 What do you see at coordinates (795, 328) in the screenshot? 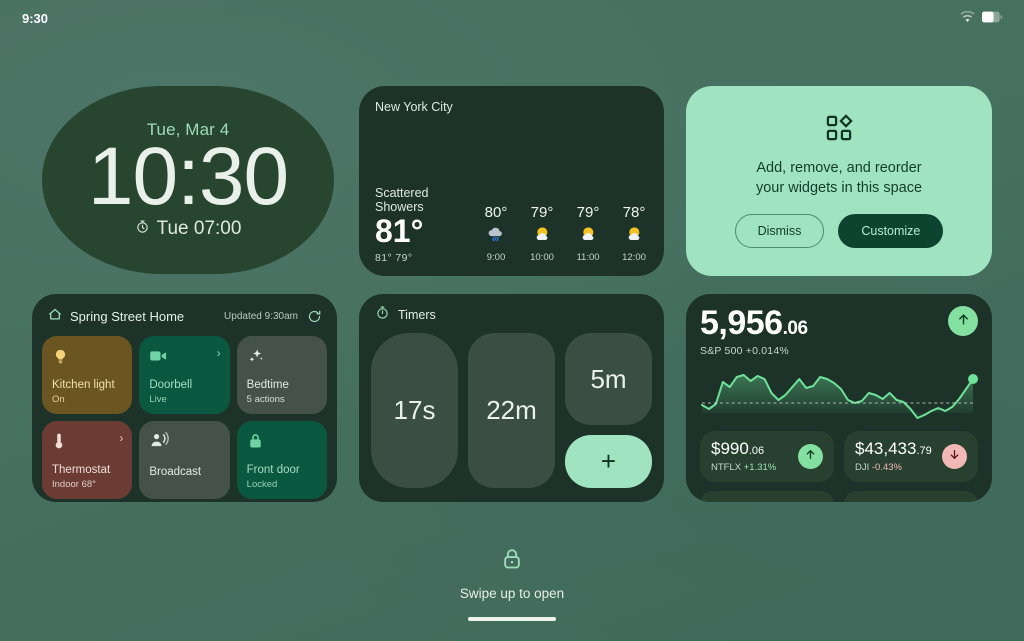
I see `index-price-decimal: .06` at bounding box center [795, 328].